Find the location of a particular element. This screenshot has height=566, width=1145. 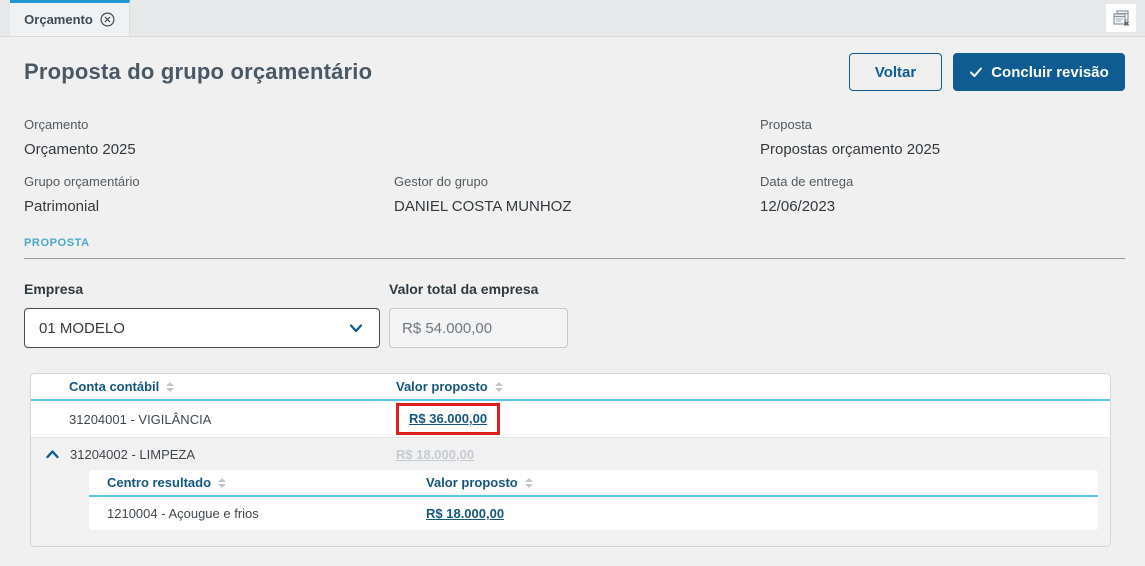

valor-proposto-link: R$ 36.000,00 is located at coordinates (448, 418).